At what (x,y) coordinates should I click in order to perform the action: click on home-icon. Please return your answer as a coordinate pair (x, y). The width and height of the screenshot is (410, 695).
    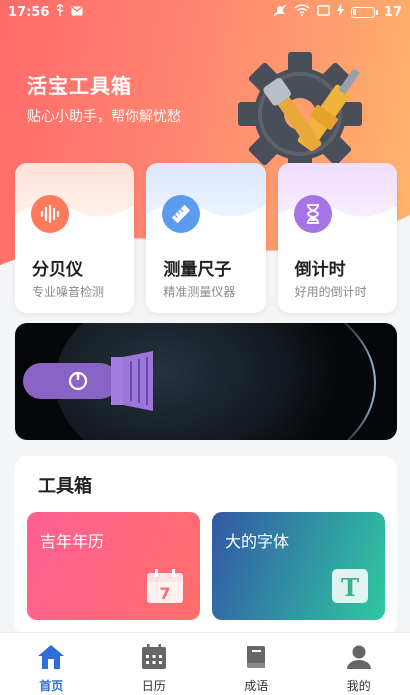
    Looking at the image, I should click on (51, 657).